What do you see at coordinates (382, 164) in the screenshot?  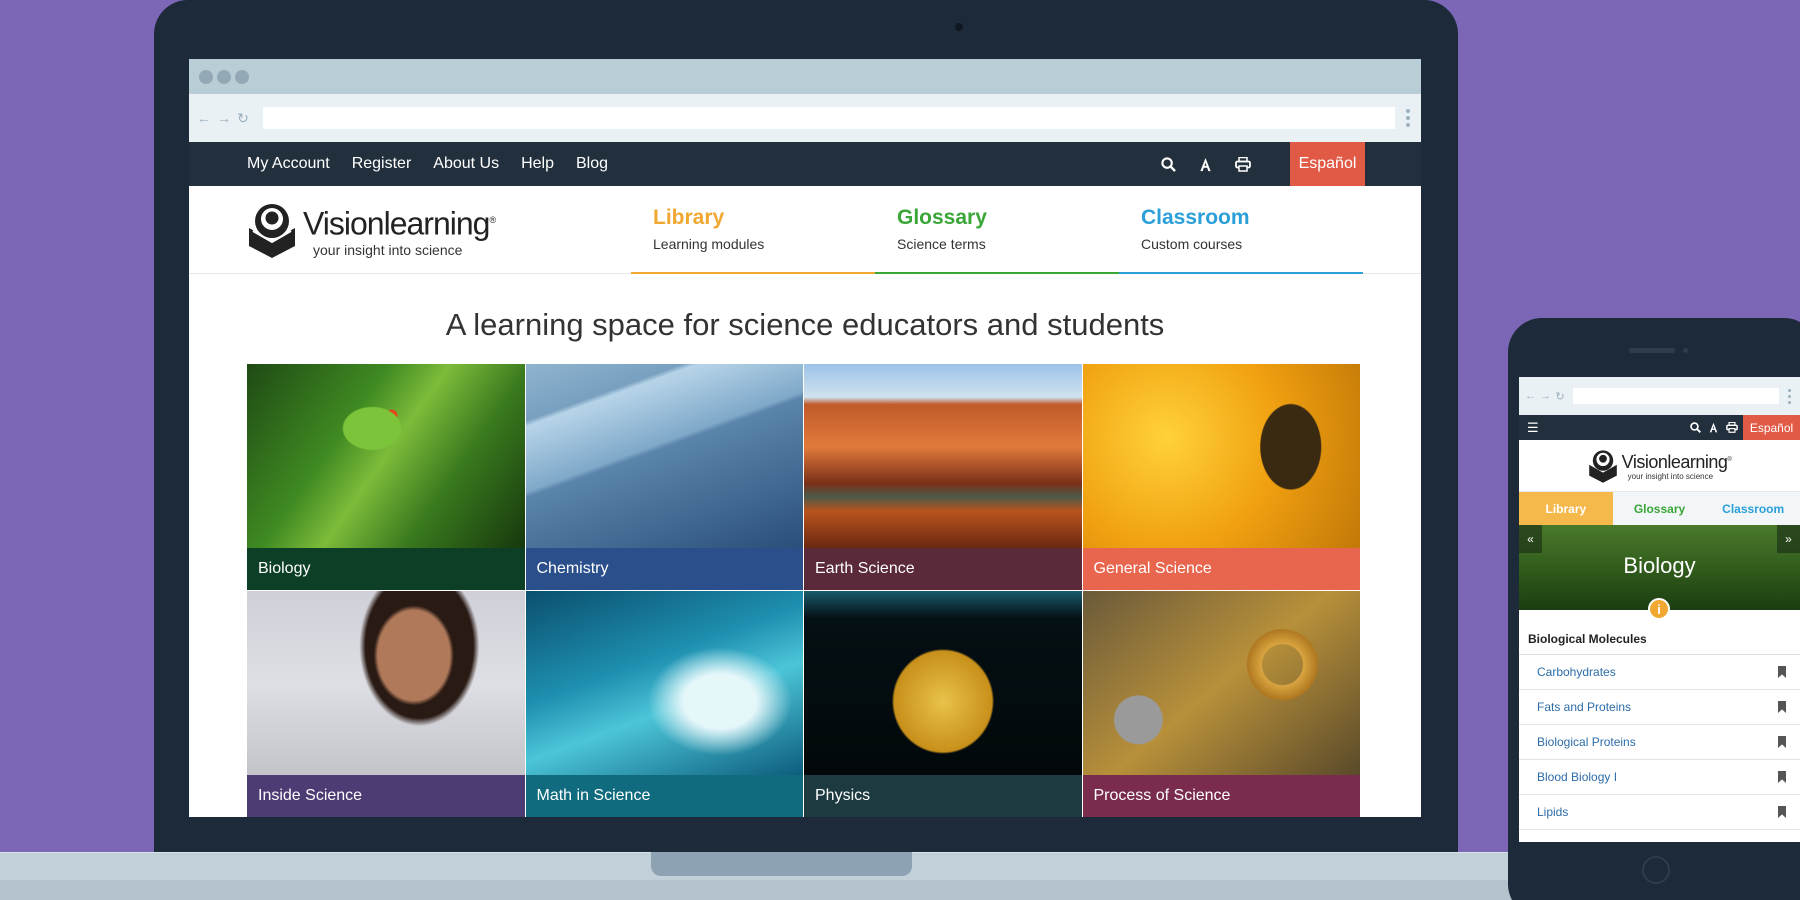 I see `register-link: Register` at bounding box center [382, 164].